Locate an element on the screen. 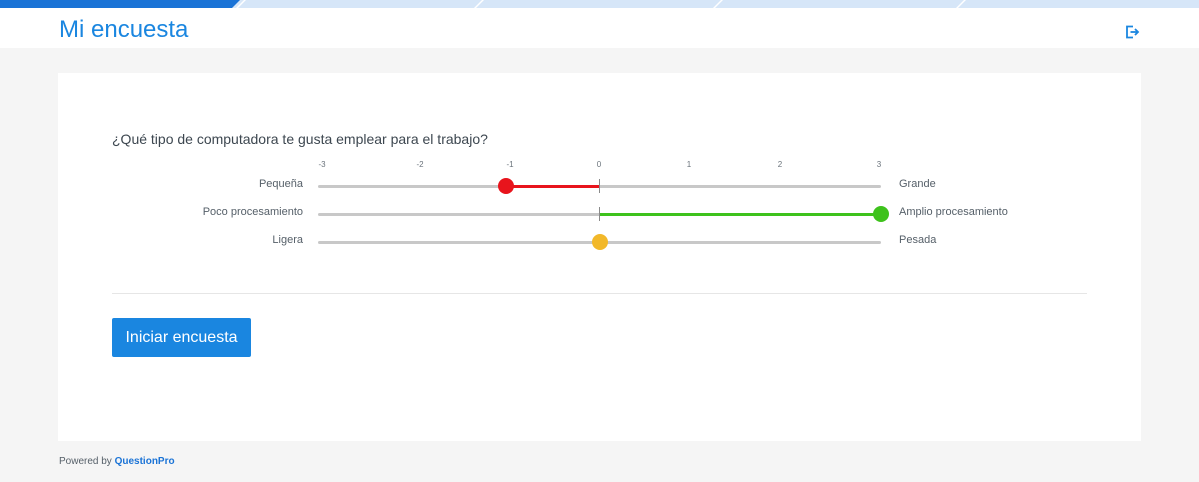 The width and height of the screenshot is (1199, 482). slider-row-size: Pequeña Grande is located at coordinates (599, 186).